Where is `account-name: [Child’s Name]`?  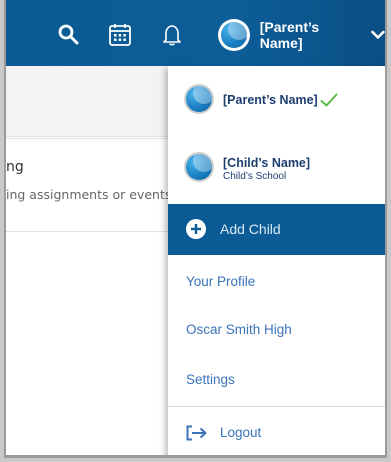
account-name: [Child’s Name] is located at coordinates (267, 163).